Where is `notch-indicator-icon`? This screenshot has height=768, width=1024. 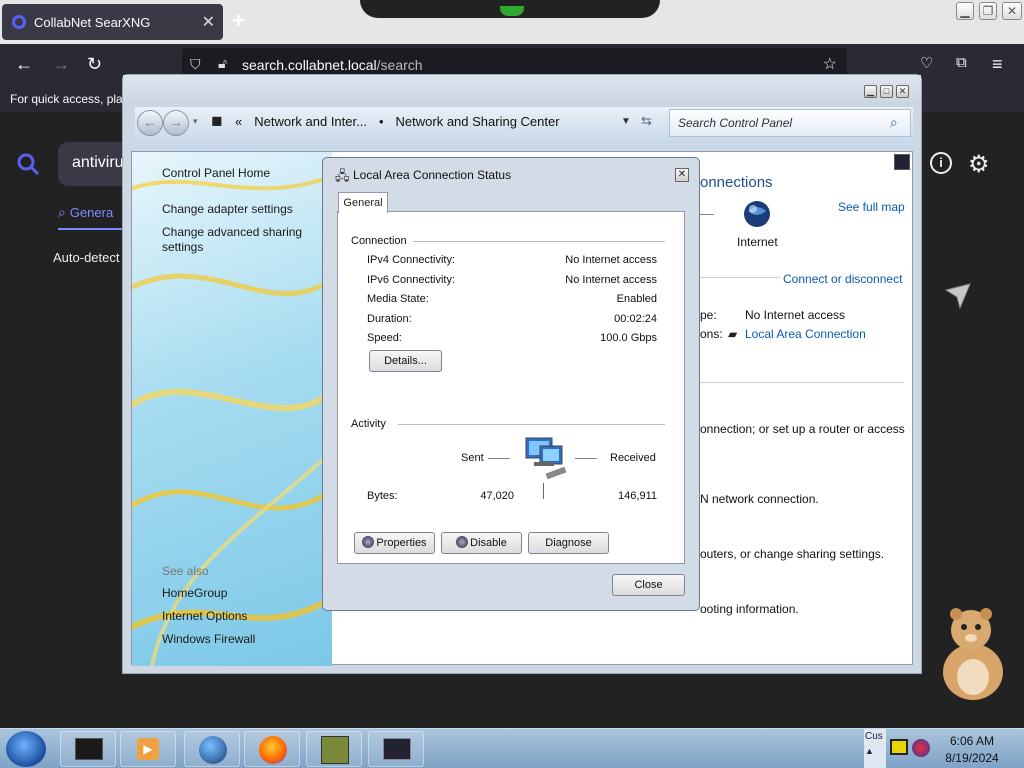 notch-indicator-icon is located at coordinates (512, 11).